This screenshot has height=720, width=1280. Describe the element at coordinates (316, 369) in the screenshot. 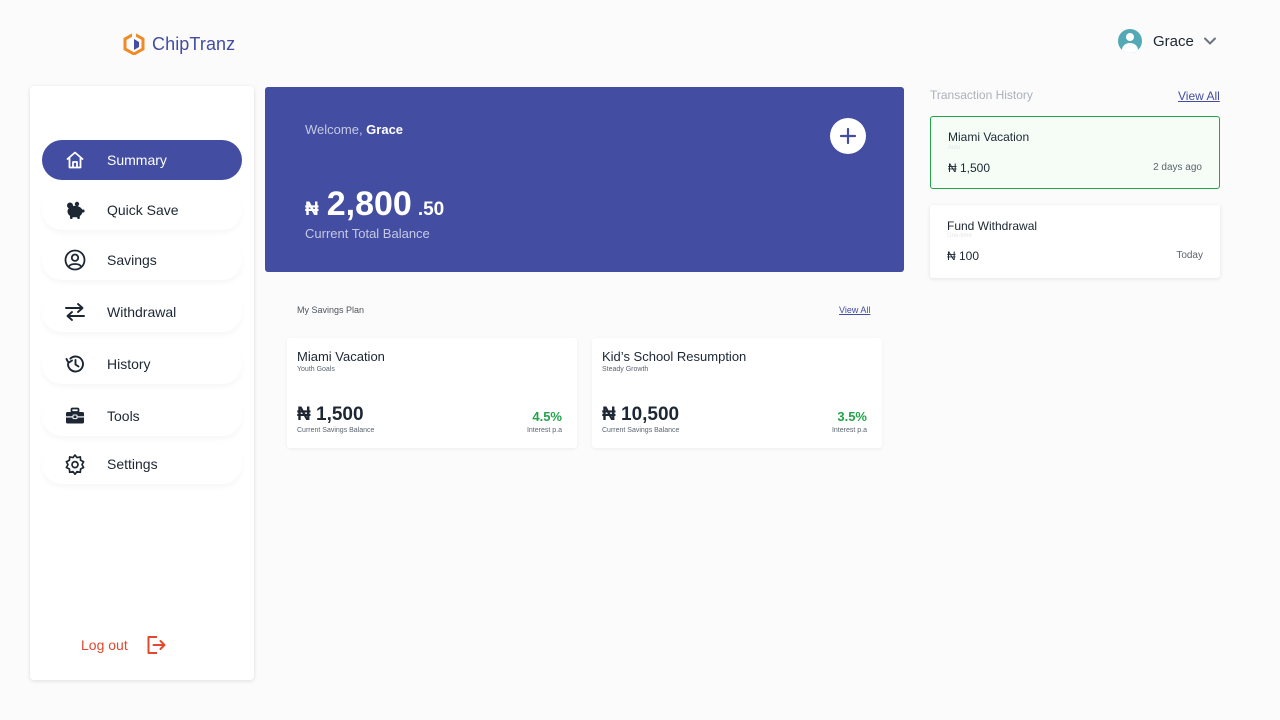

I see `plan-type: Youth Goals` at that location.